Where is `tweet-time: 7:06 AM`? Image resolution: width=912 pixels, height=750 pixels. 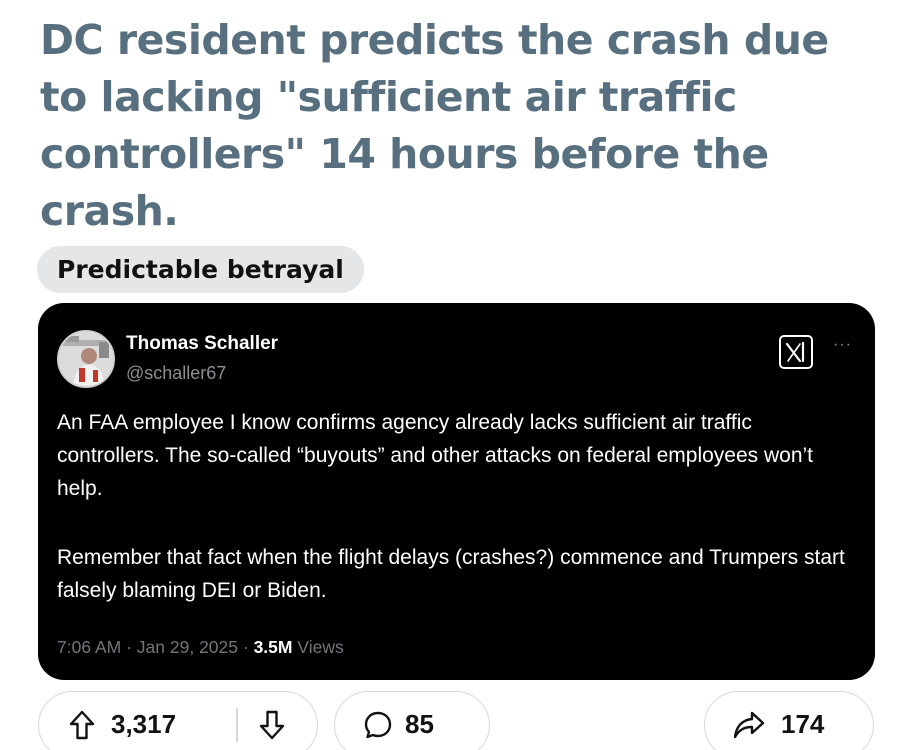
tweet-time: 7:06 AM is located at coordinates (89, 647).